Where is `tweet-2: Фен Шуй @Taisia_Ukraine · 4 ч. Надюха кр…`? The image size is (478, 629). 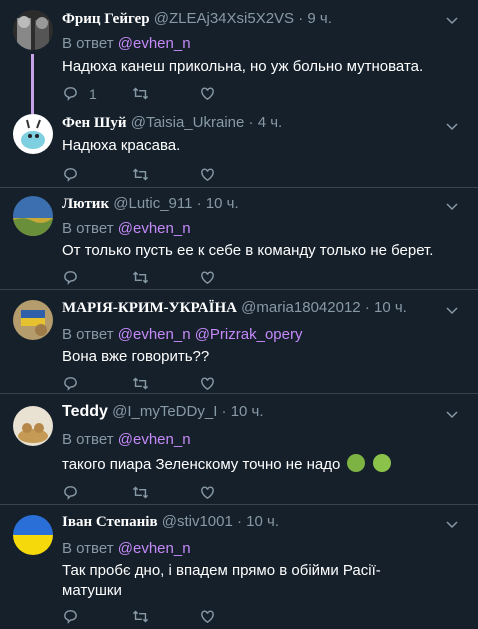 tweet-2: Фен Шуй @Taisia_Ukraine · 4 ч. Надюха кр… is located at coordinates (239, 150).